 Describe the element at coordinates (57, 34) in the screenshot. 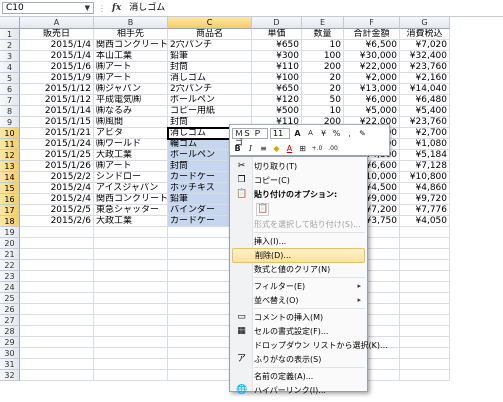

I see `header-cell: 販売日` at that location.